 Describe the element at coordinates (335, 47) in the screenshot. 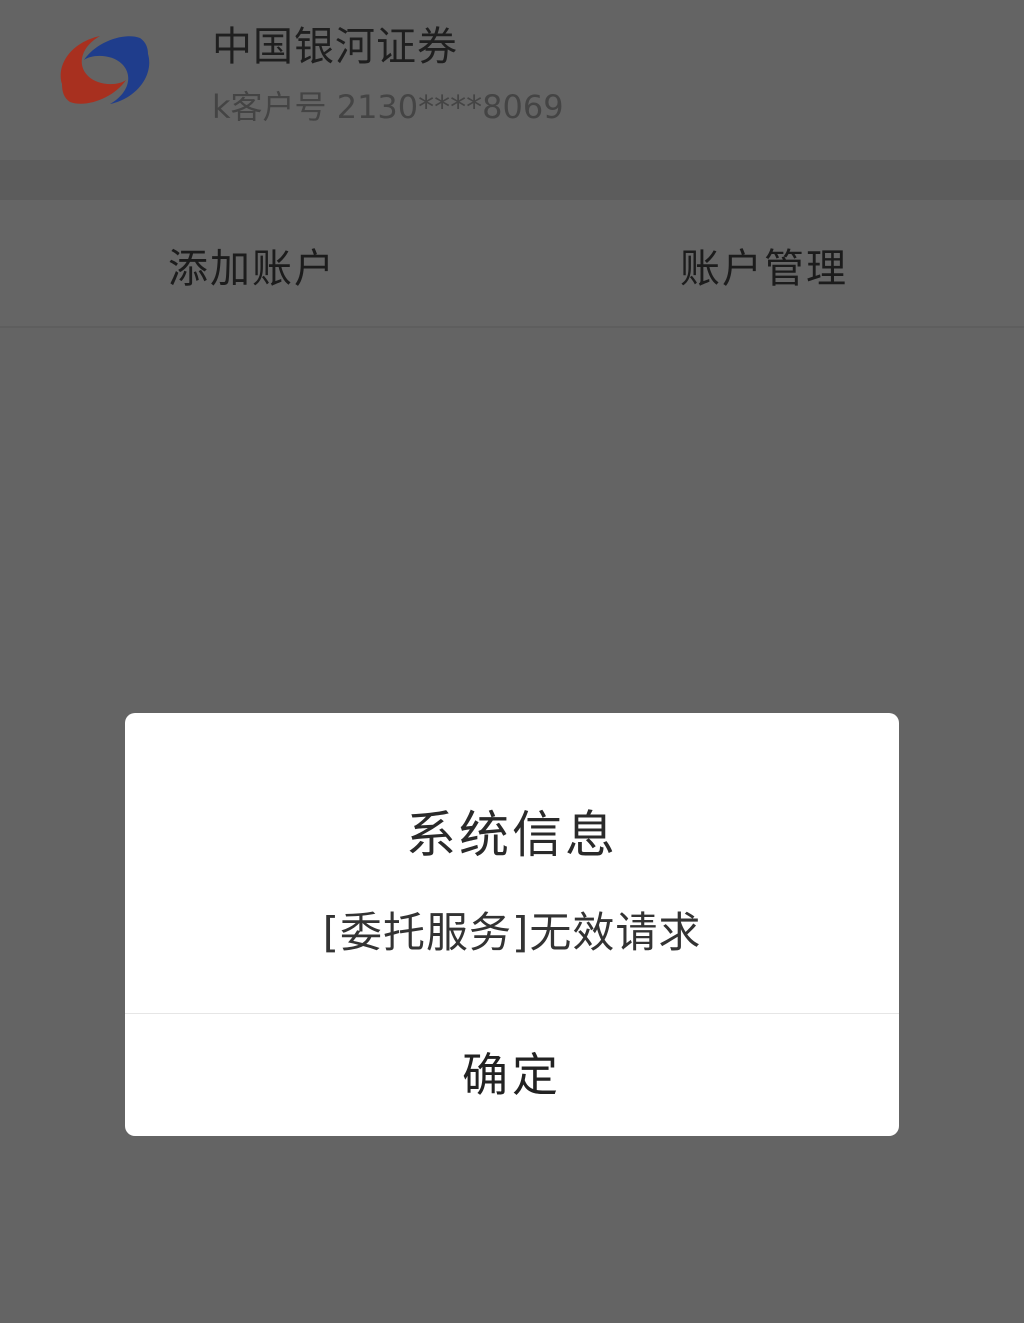

I see `broker-name: 中国银河证券` at that location.